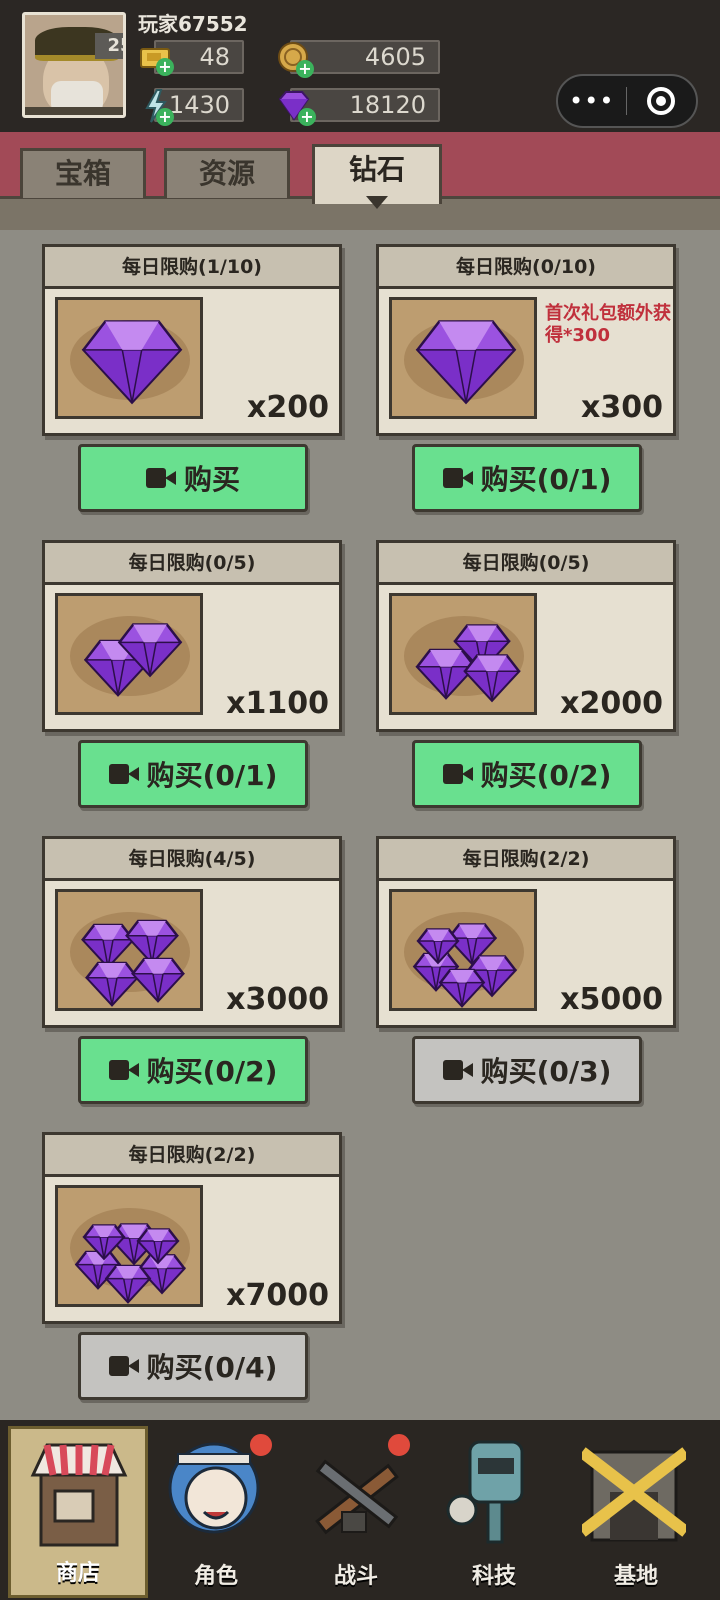 This screenshot has height=1600, width=720. What do you see at coordinates (635, 1576) in the screenshot?
I see `nav-base-label: 基地` at bounding box center [635, 1576].